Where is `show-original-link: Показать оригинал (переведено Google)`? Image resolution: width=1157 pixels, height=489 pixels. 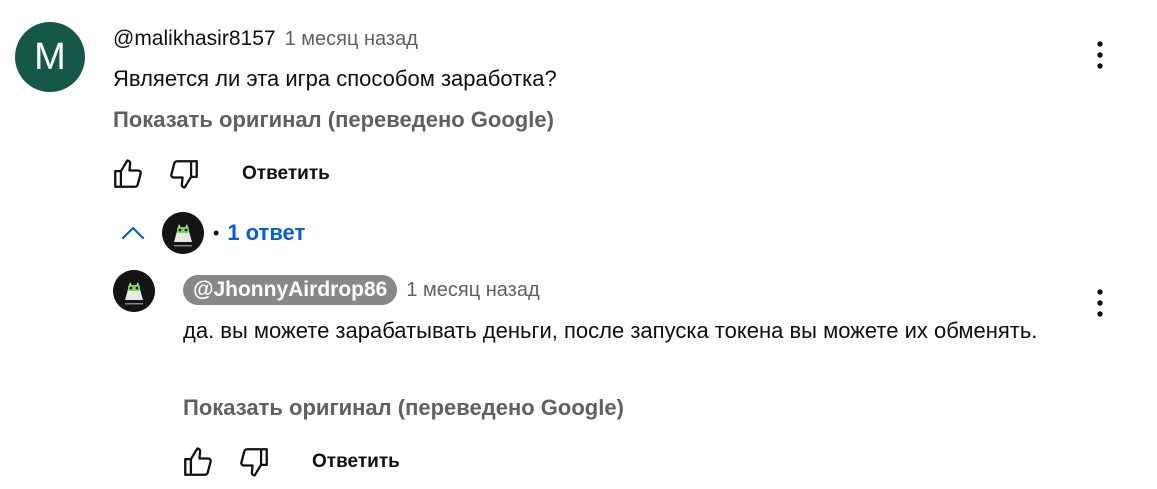
show-original-link: Показать оригинал (переведено Google) is located at coordinates (333, 120).